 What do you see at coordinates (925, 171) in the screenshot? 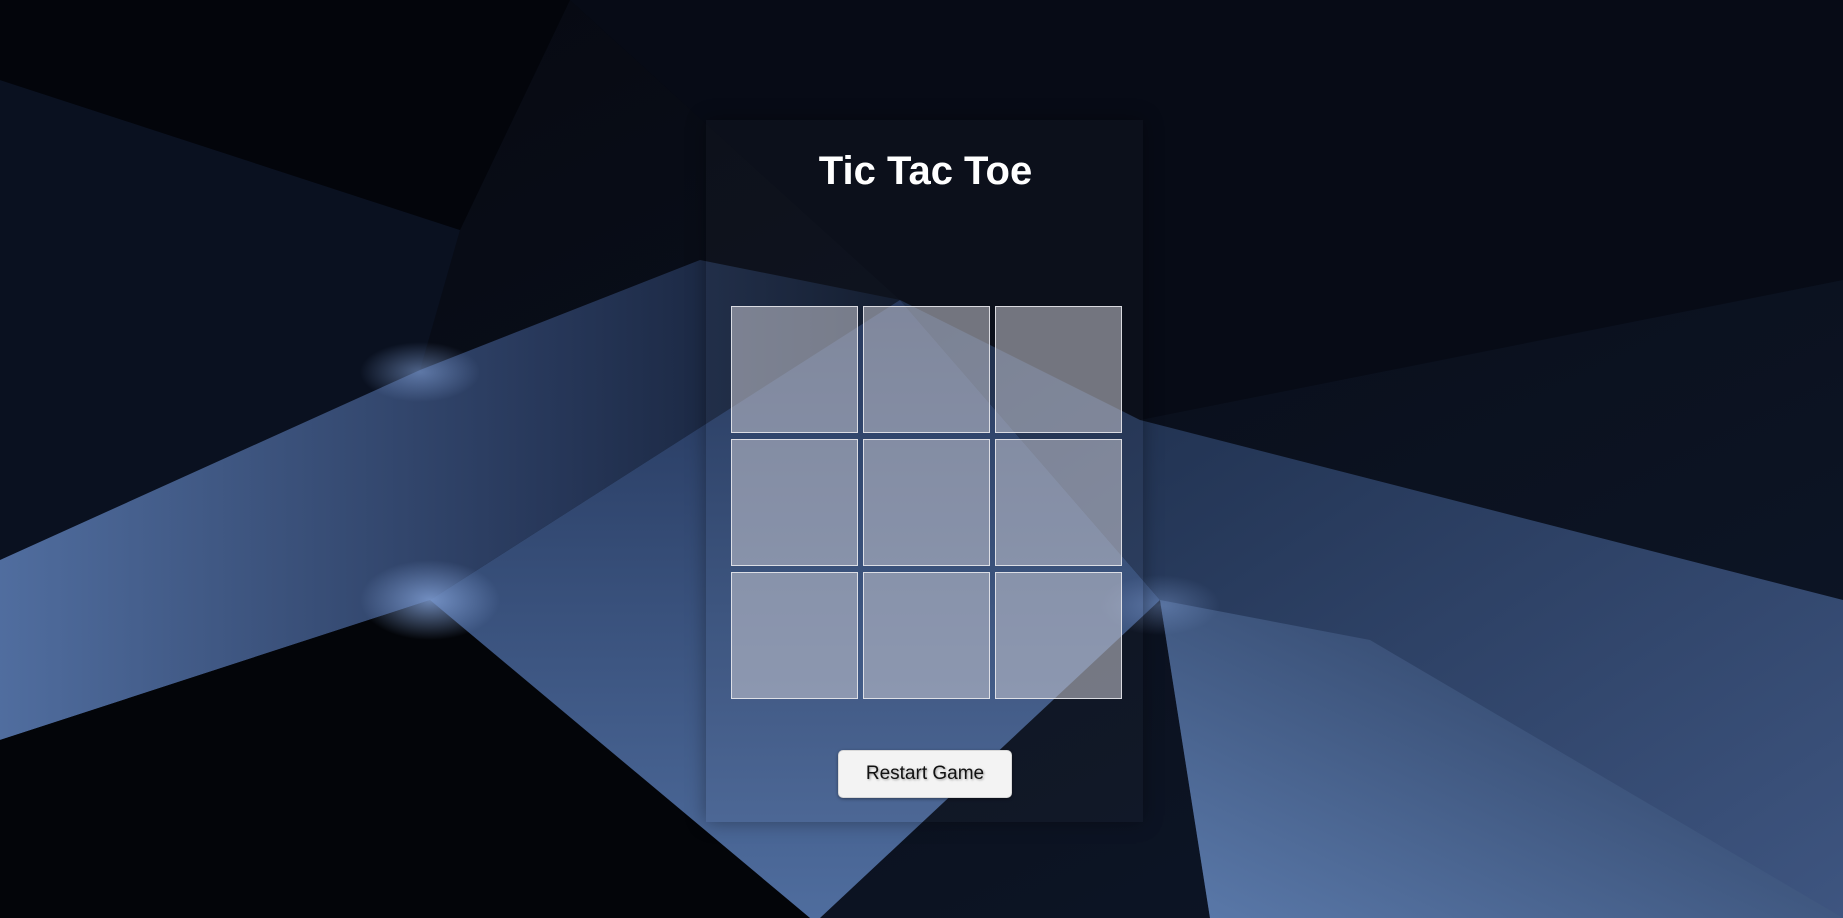
I see `game-title: Tic Tac Toe` at bounding box center [925, 171].